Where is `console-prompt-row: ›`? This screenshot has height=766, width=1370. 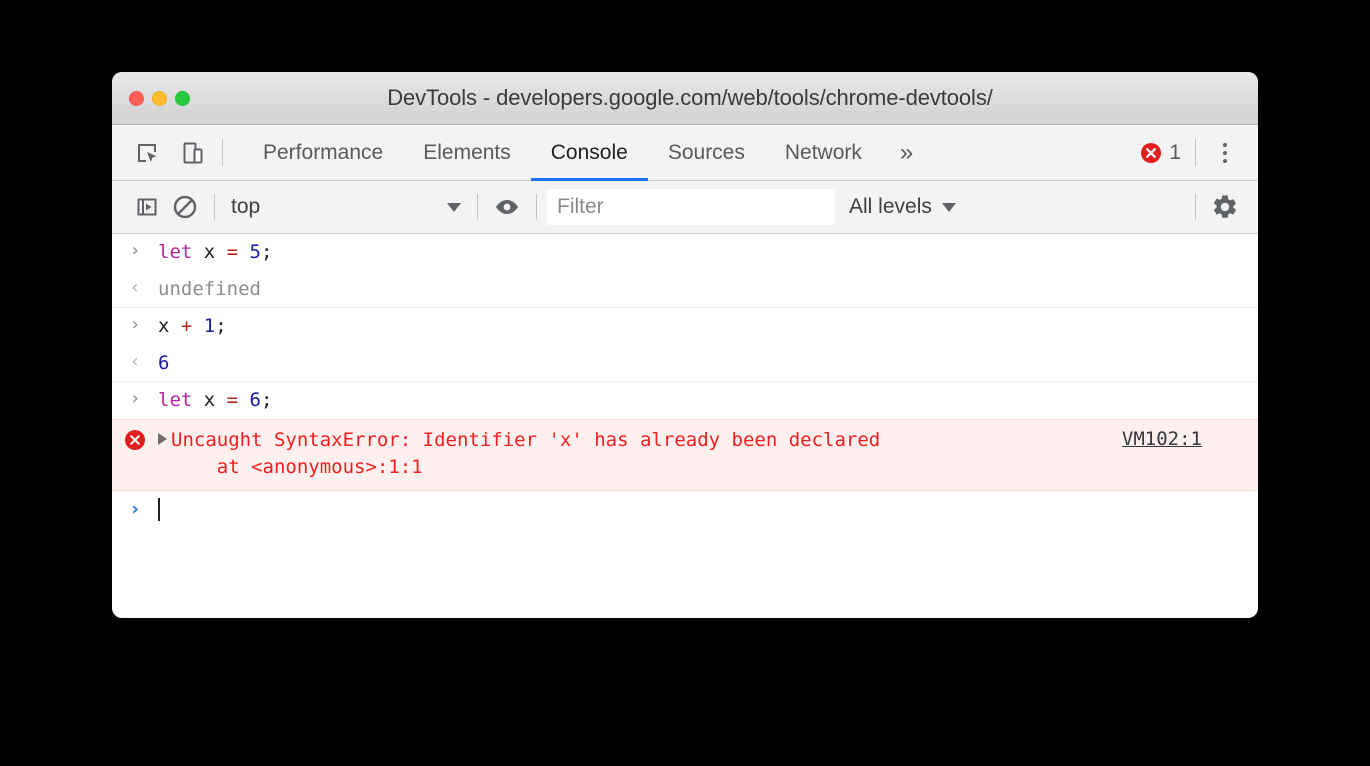
console-prompt-row: › is located at coordinates (685, 509).